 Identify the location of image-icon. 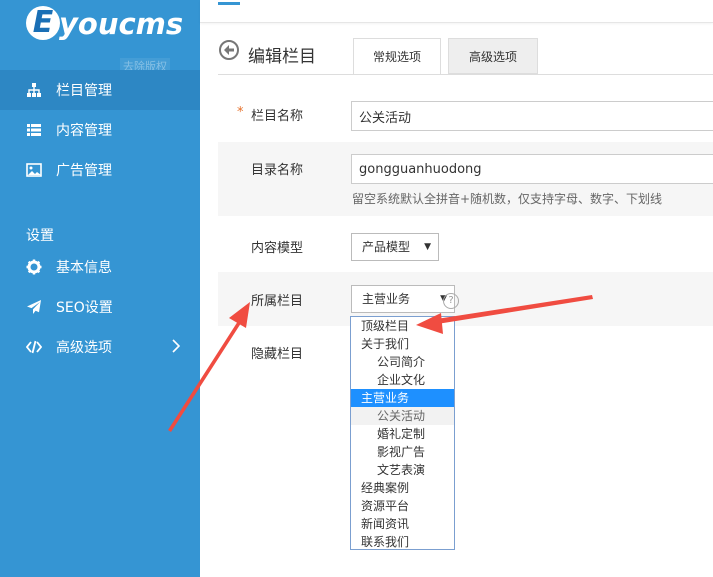
(34, 170).